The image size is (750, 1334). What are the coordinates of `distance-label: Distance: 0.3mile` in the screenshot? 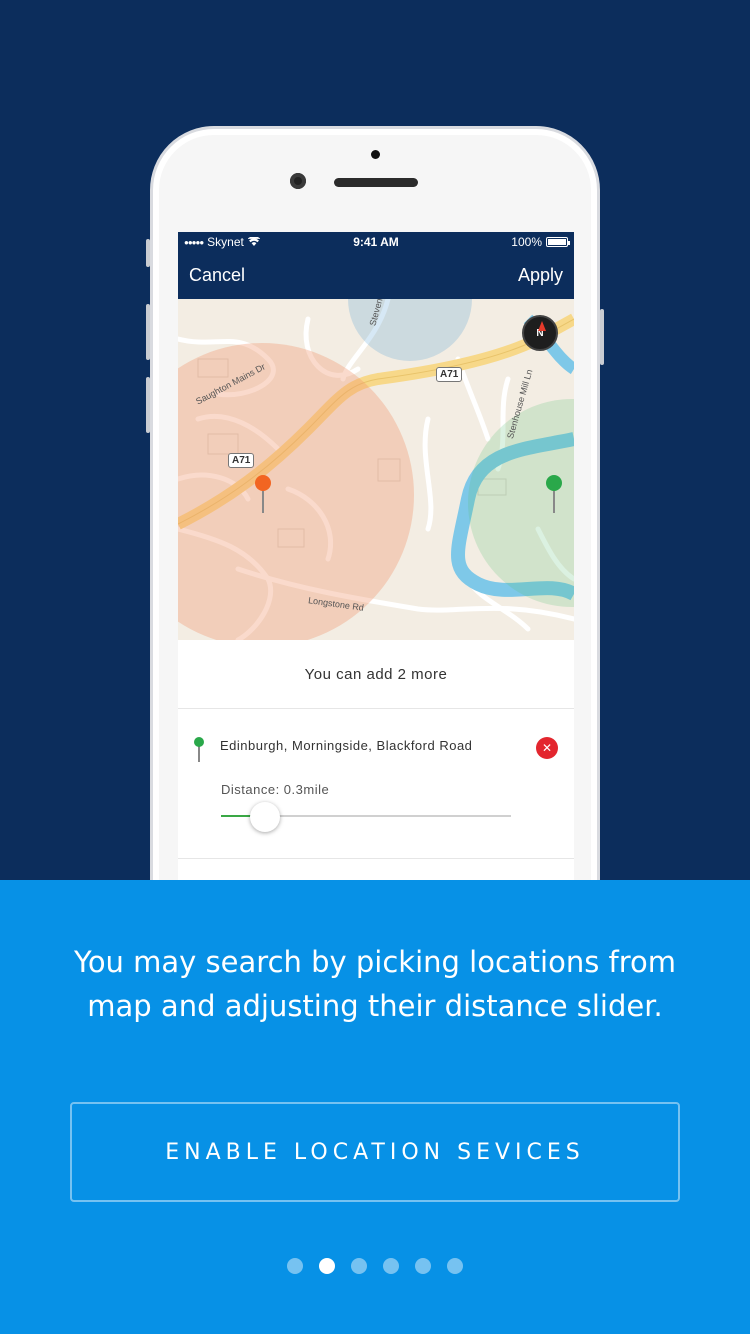 It's located at (275, 789).